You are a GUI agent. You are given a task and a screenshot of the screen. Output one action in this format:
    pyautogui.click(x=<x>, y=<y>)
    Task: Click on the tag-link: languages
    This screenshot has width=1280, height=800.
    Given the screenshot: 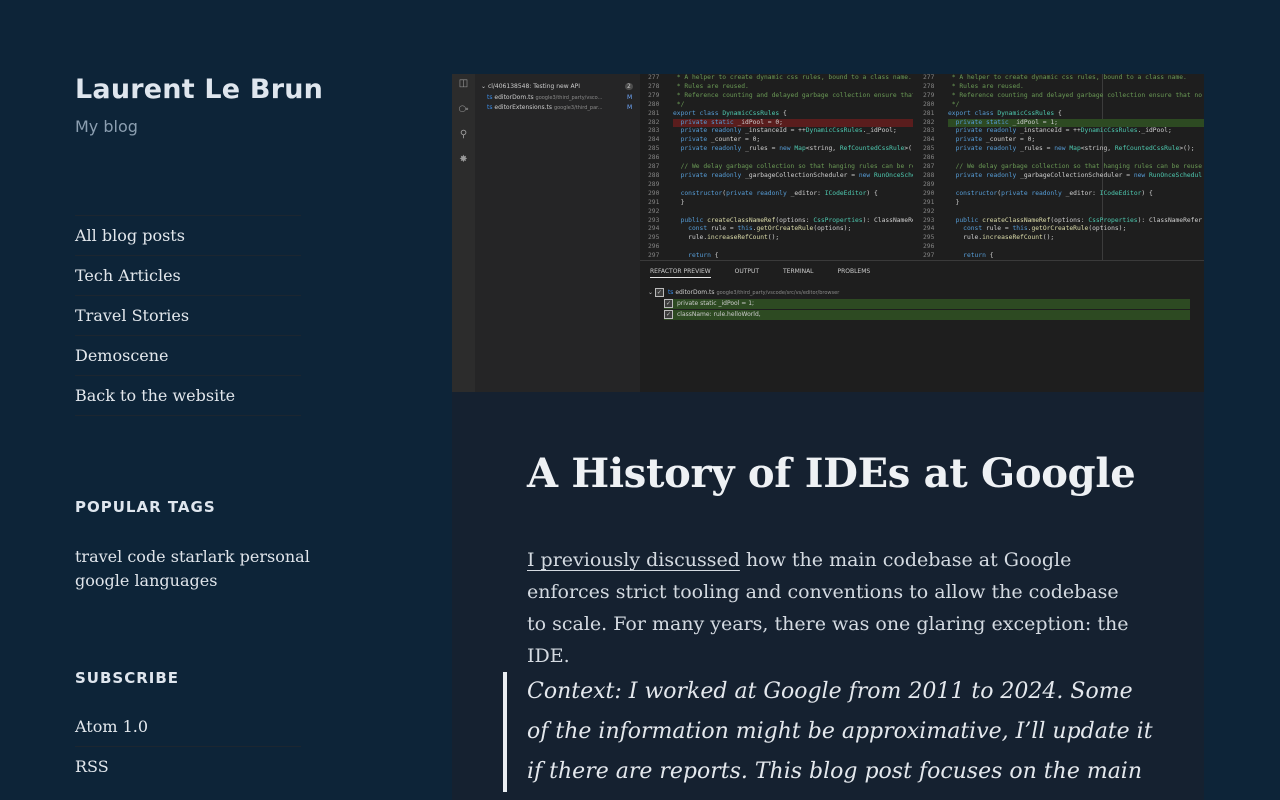 What is the action you would take?
    pyautogui.click(x=175, y=580)
    